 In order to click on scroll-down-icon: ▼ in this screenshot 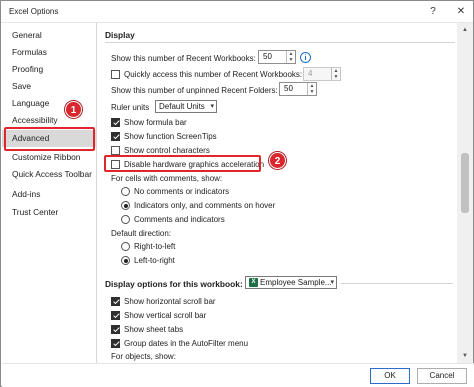, I will do `click(465, 356)`.